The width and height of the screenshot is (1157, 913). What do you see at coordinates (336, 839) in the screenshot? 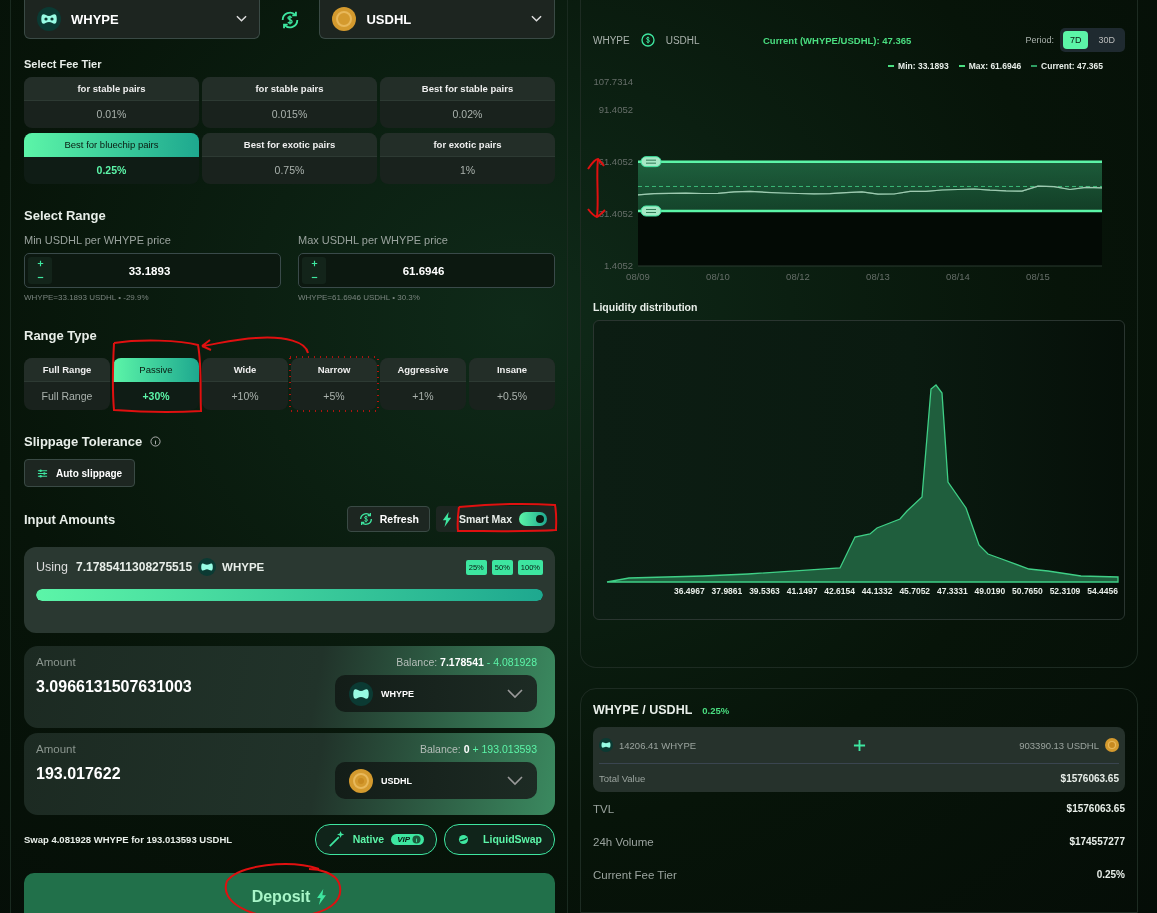
I see `magic-wand-icon` at bounding box center [336, 839].